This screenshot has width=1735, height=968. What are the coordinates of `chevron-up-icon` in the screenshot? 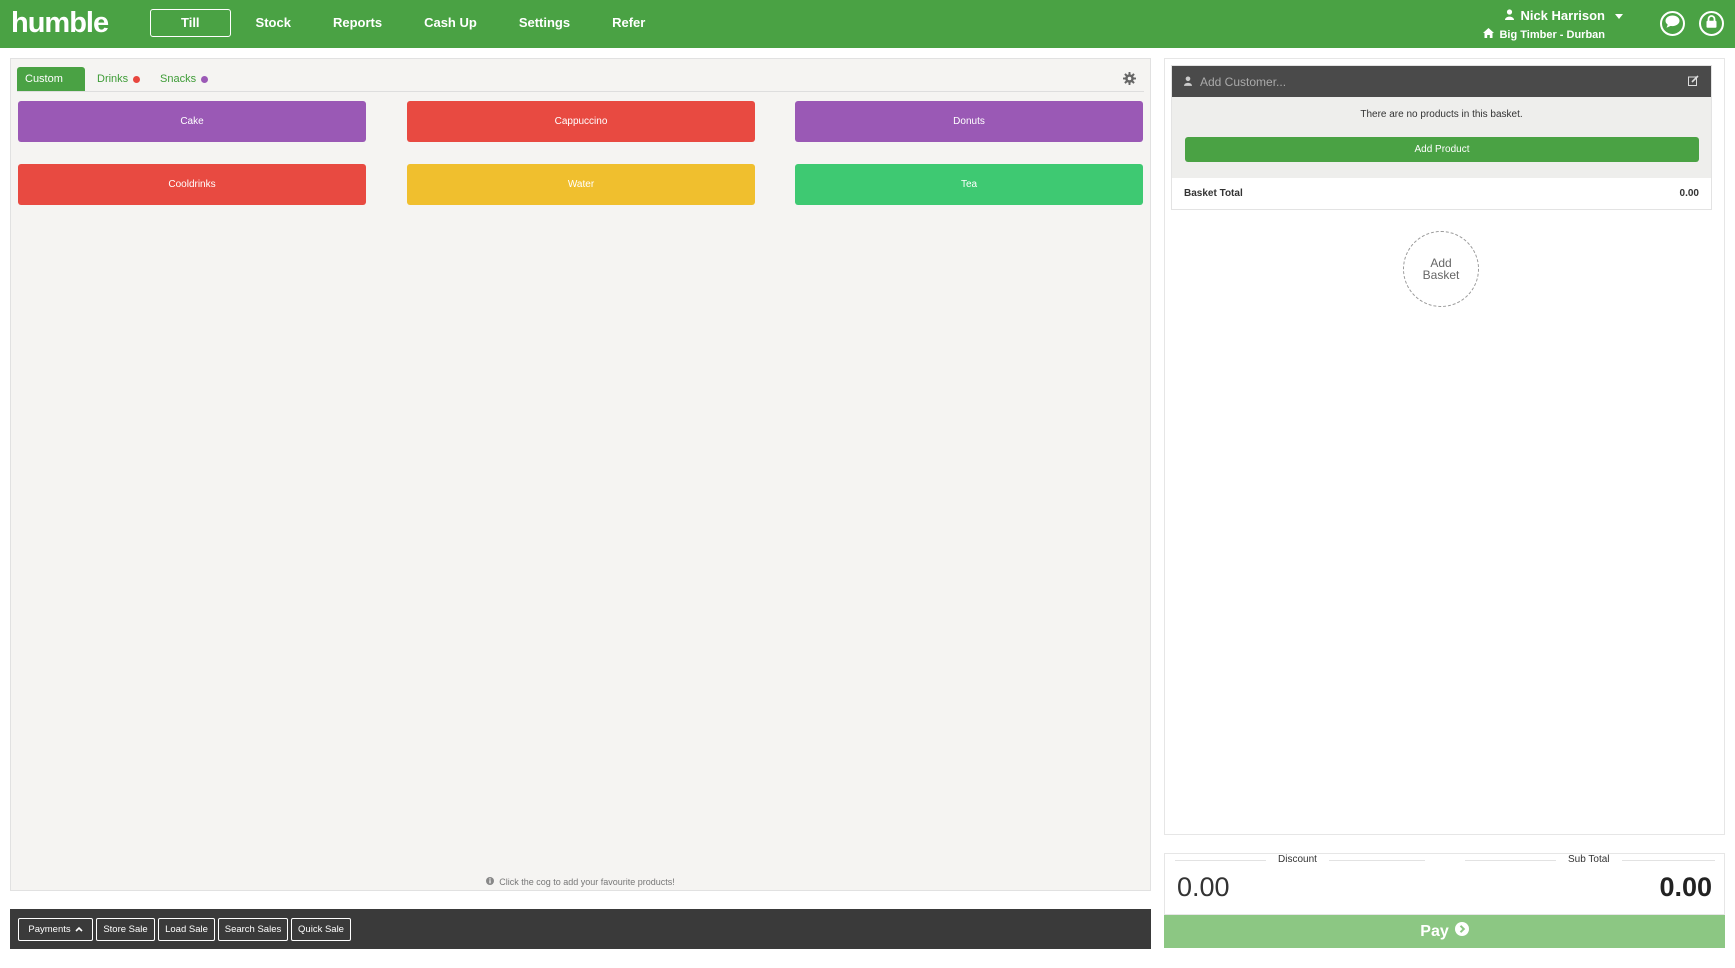 It's located at (79, 929).